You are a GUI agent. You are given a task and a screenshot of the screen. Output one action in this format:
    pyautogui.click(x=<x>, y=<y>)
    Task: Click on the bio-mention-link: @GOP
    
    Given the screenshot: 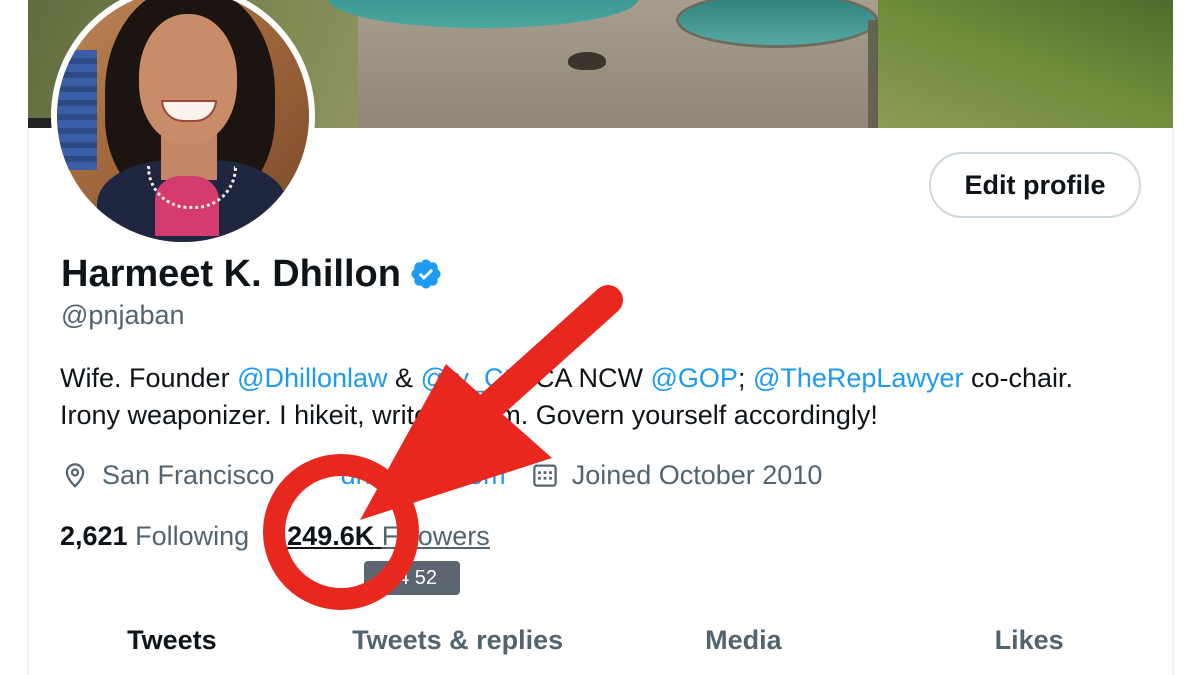 What is the action you would take?
    pyautogui.click(x=694, y=378)
    